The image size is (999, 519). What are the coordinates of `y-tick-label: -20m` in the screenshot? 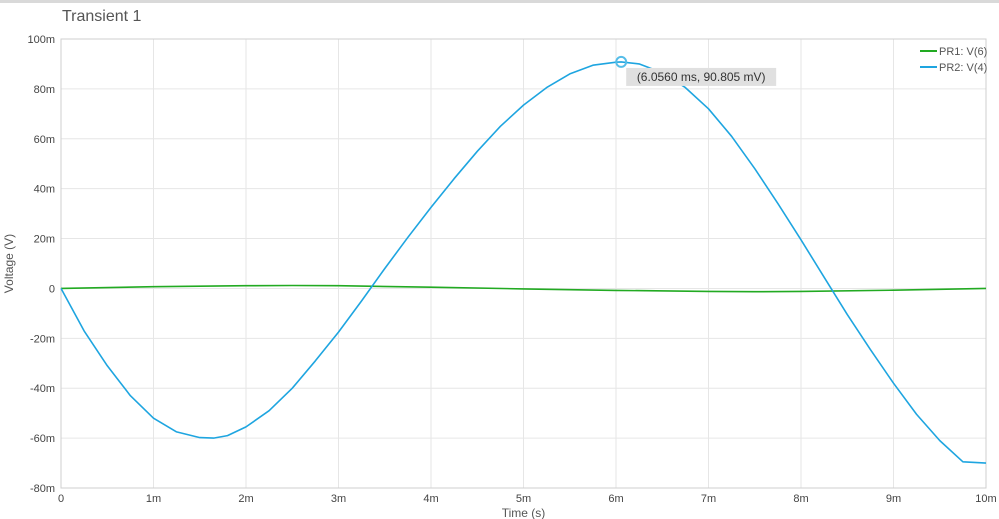 It's located at (42, 339).